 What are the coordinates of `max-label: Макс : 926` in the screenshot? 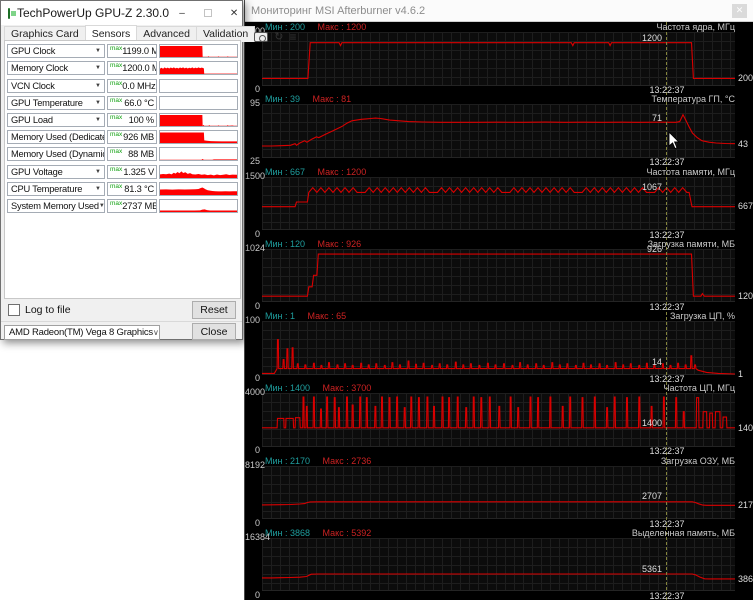 It's located at (339, 243).